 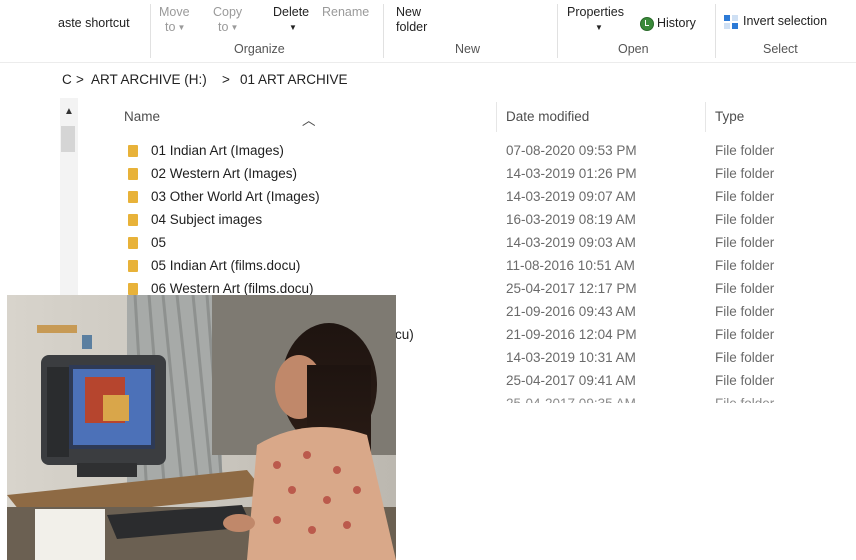 I want to click on file-date: 14-03-2019 10:31 AM, so click(x=571, y=357).